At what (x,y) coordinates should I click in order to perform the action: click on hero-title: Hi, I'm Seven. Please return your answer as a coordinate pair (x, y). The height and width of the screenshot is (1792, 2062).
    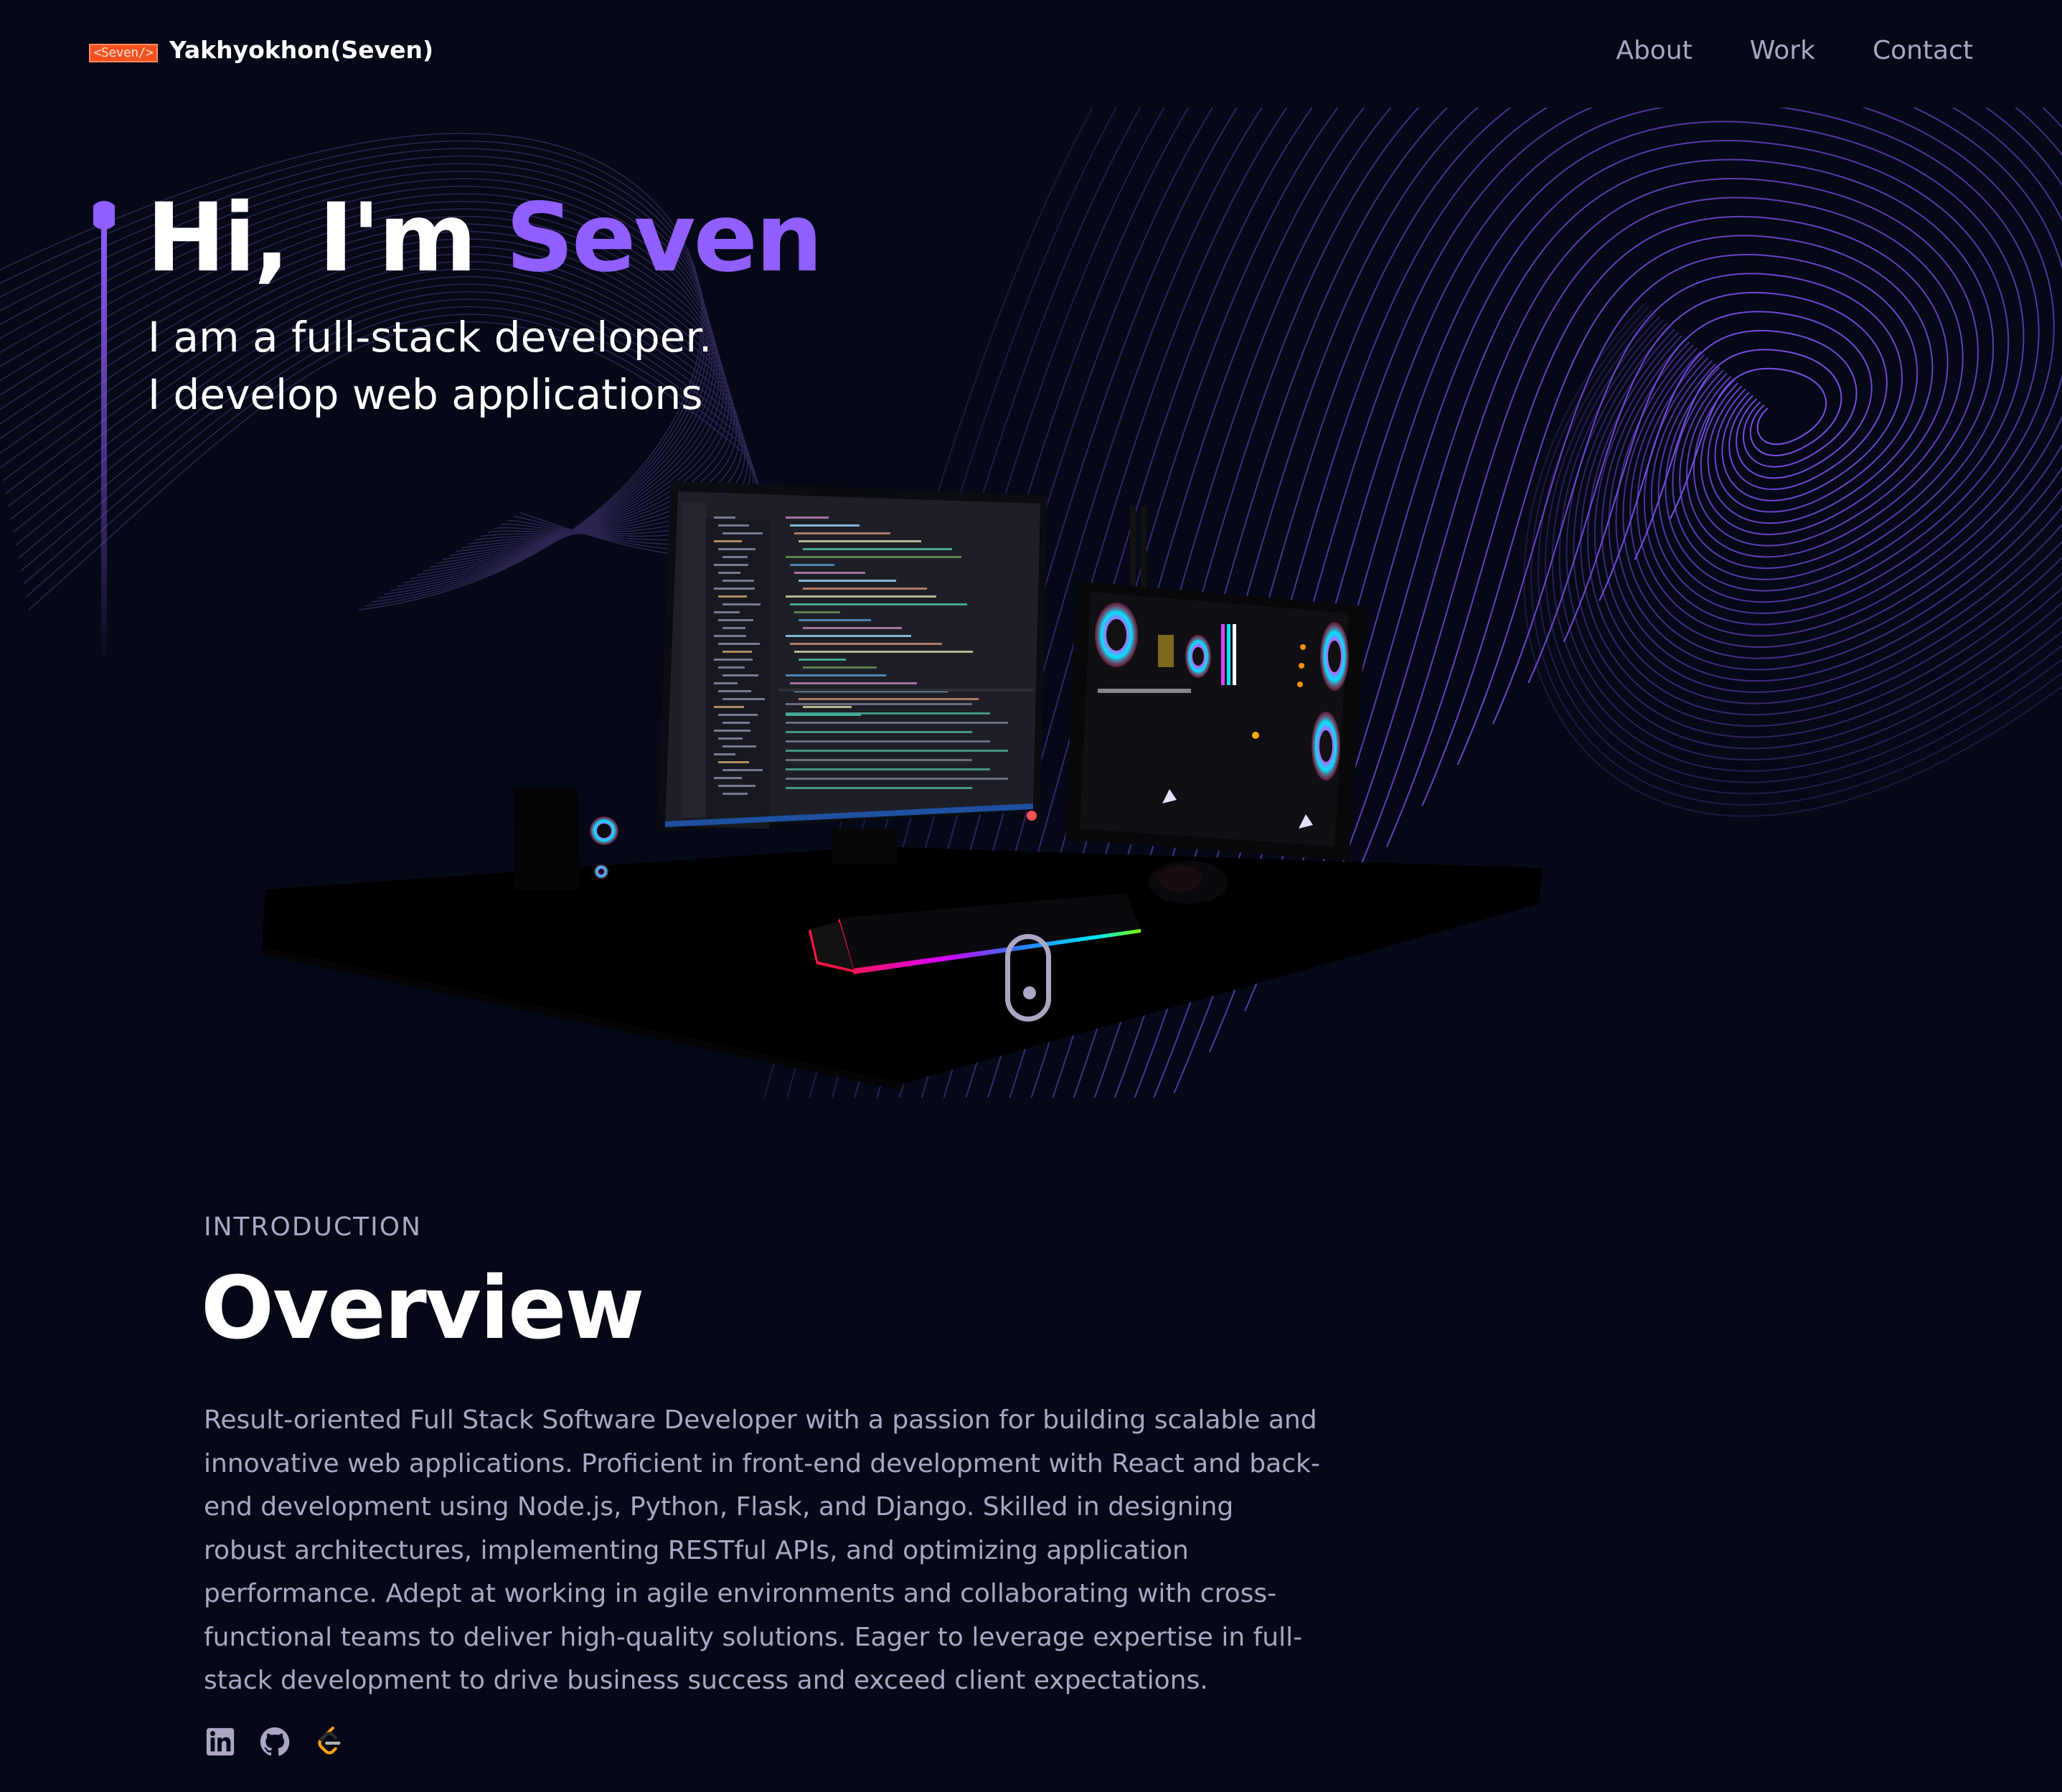
    Looking at the image, I should click on (484, 238).